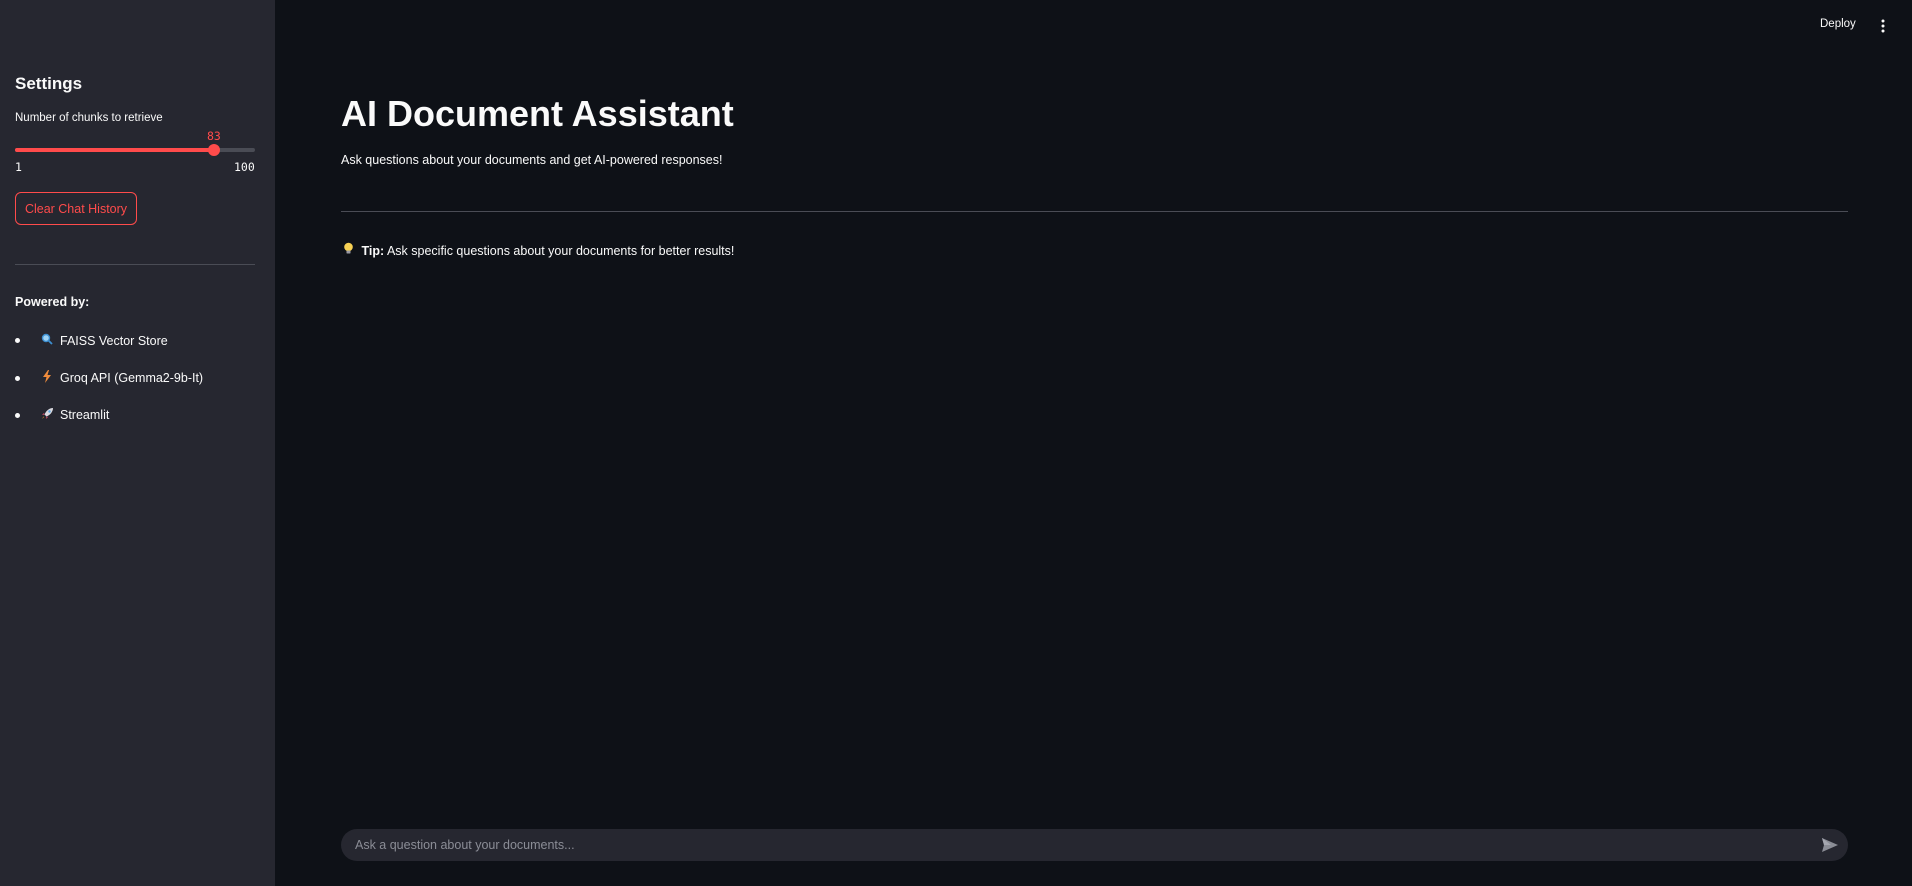 This screenshot has width=1912, height=886. Describe the element at coordinates (1094, 211) in the screenshot. I see `main-divider` at that location.